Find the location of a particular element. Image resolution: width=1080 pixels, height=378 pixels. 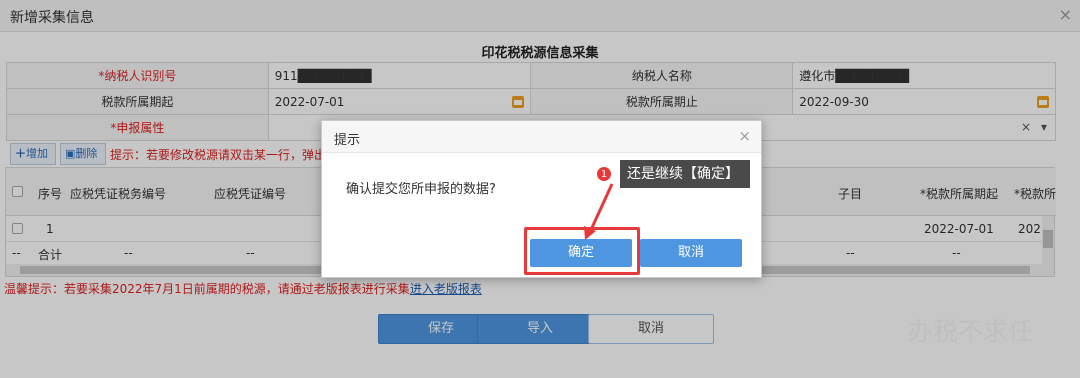

watermark-text: 办税不求任 is located at coordinates (971, 331).